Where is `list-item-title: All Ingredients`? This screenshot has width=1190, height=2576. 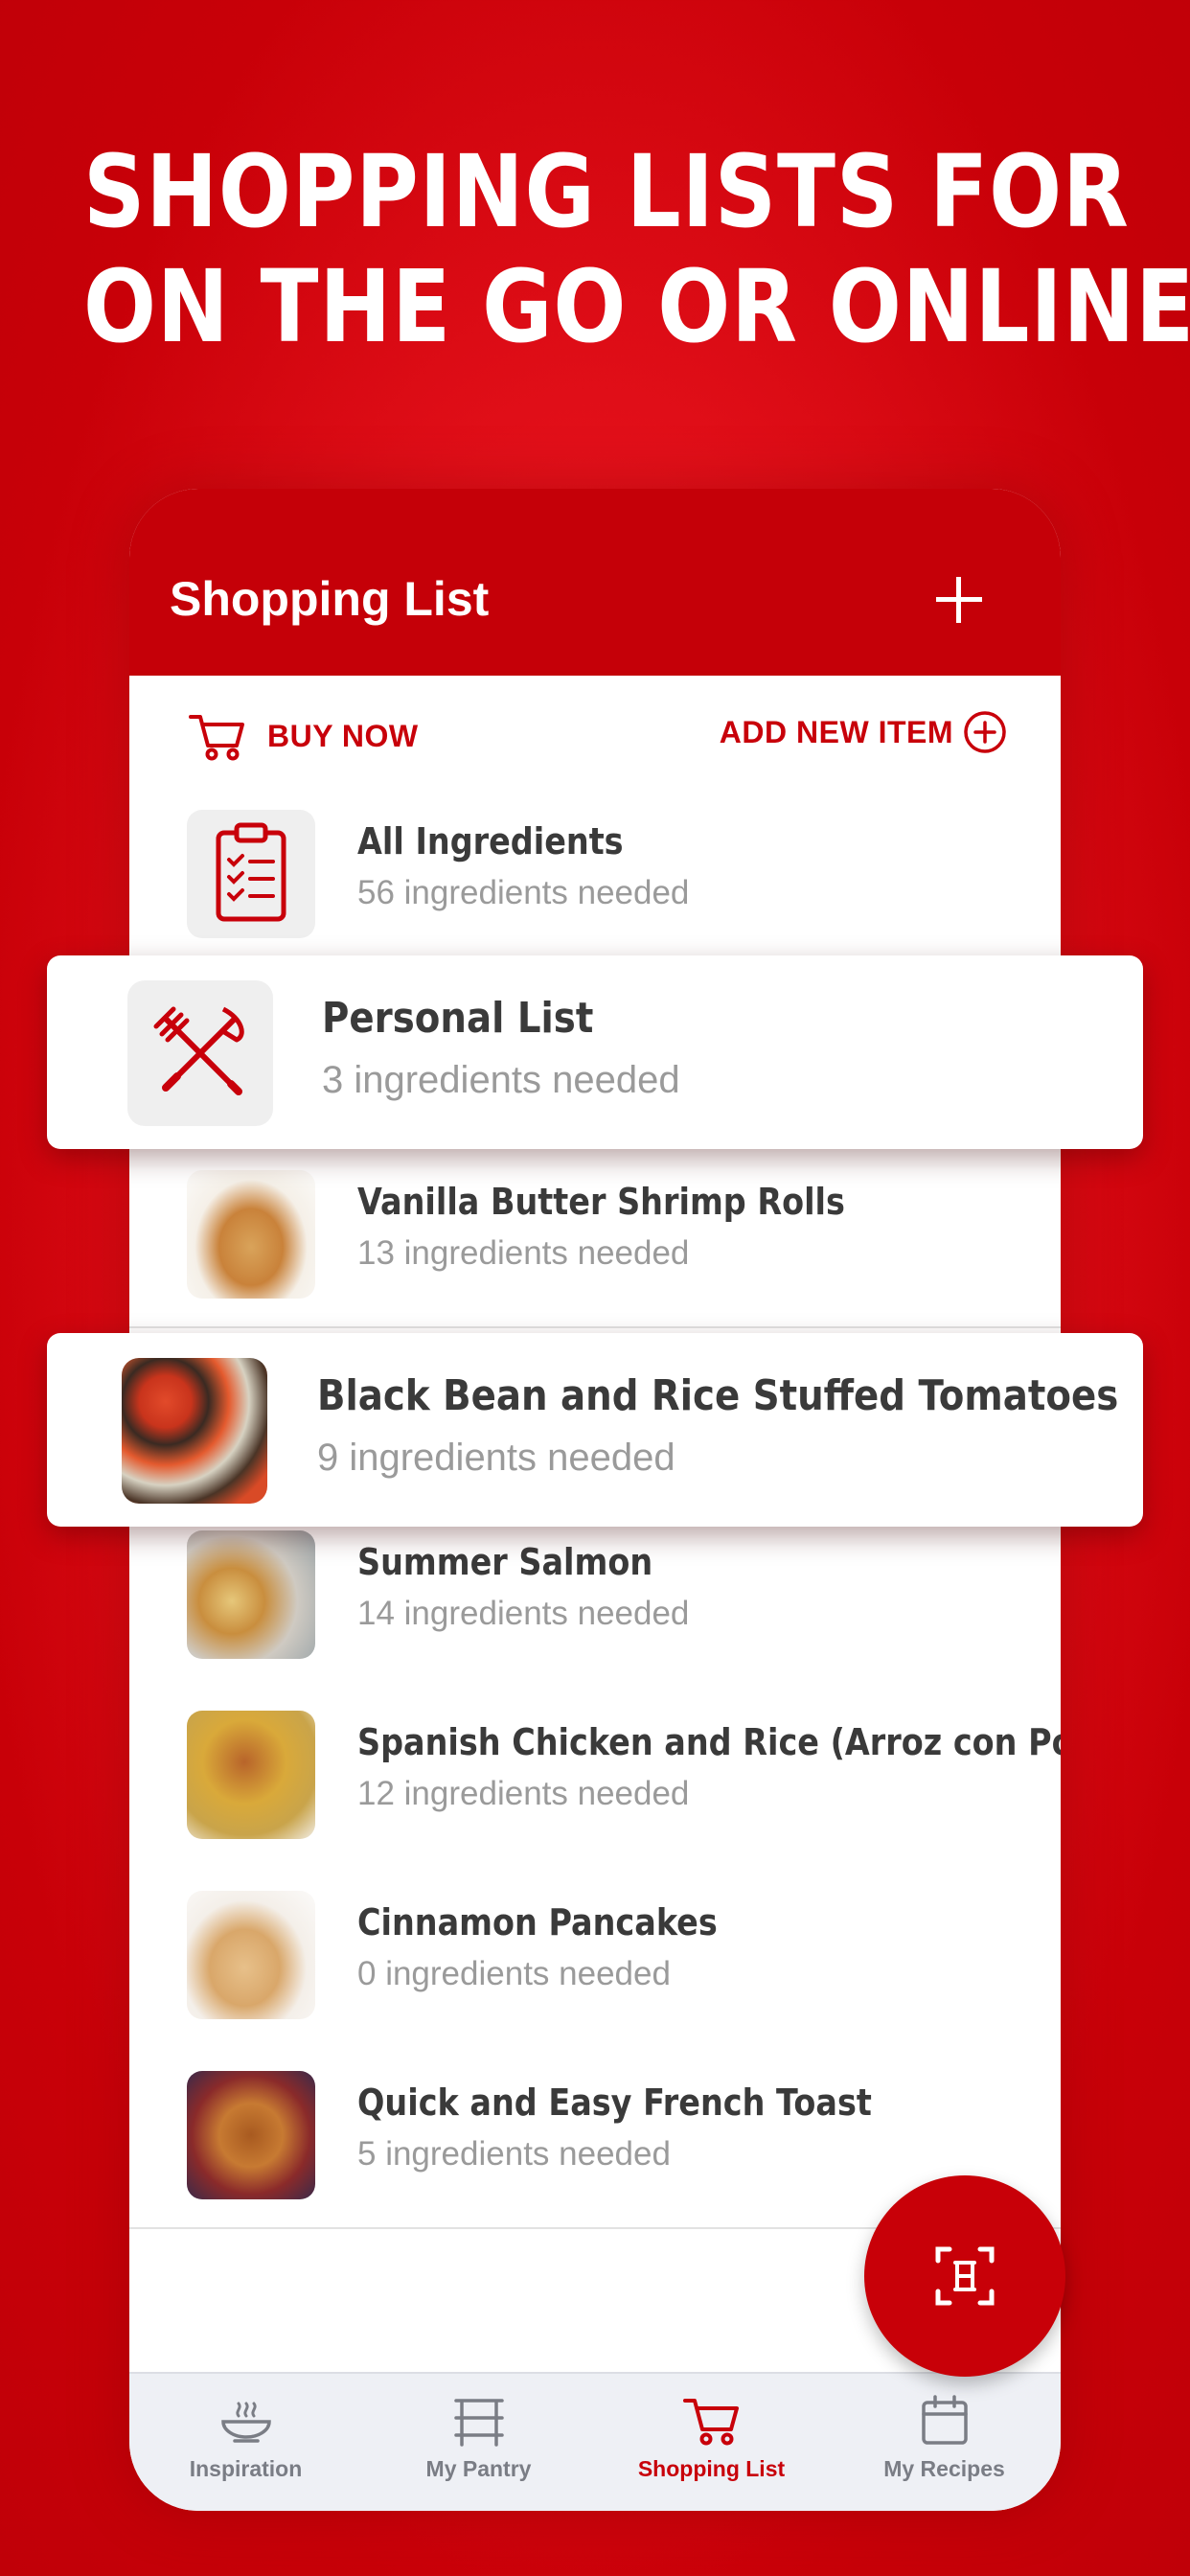
list-item-title: All Ingredients is located at coordinates (491, 841).